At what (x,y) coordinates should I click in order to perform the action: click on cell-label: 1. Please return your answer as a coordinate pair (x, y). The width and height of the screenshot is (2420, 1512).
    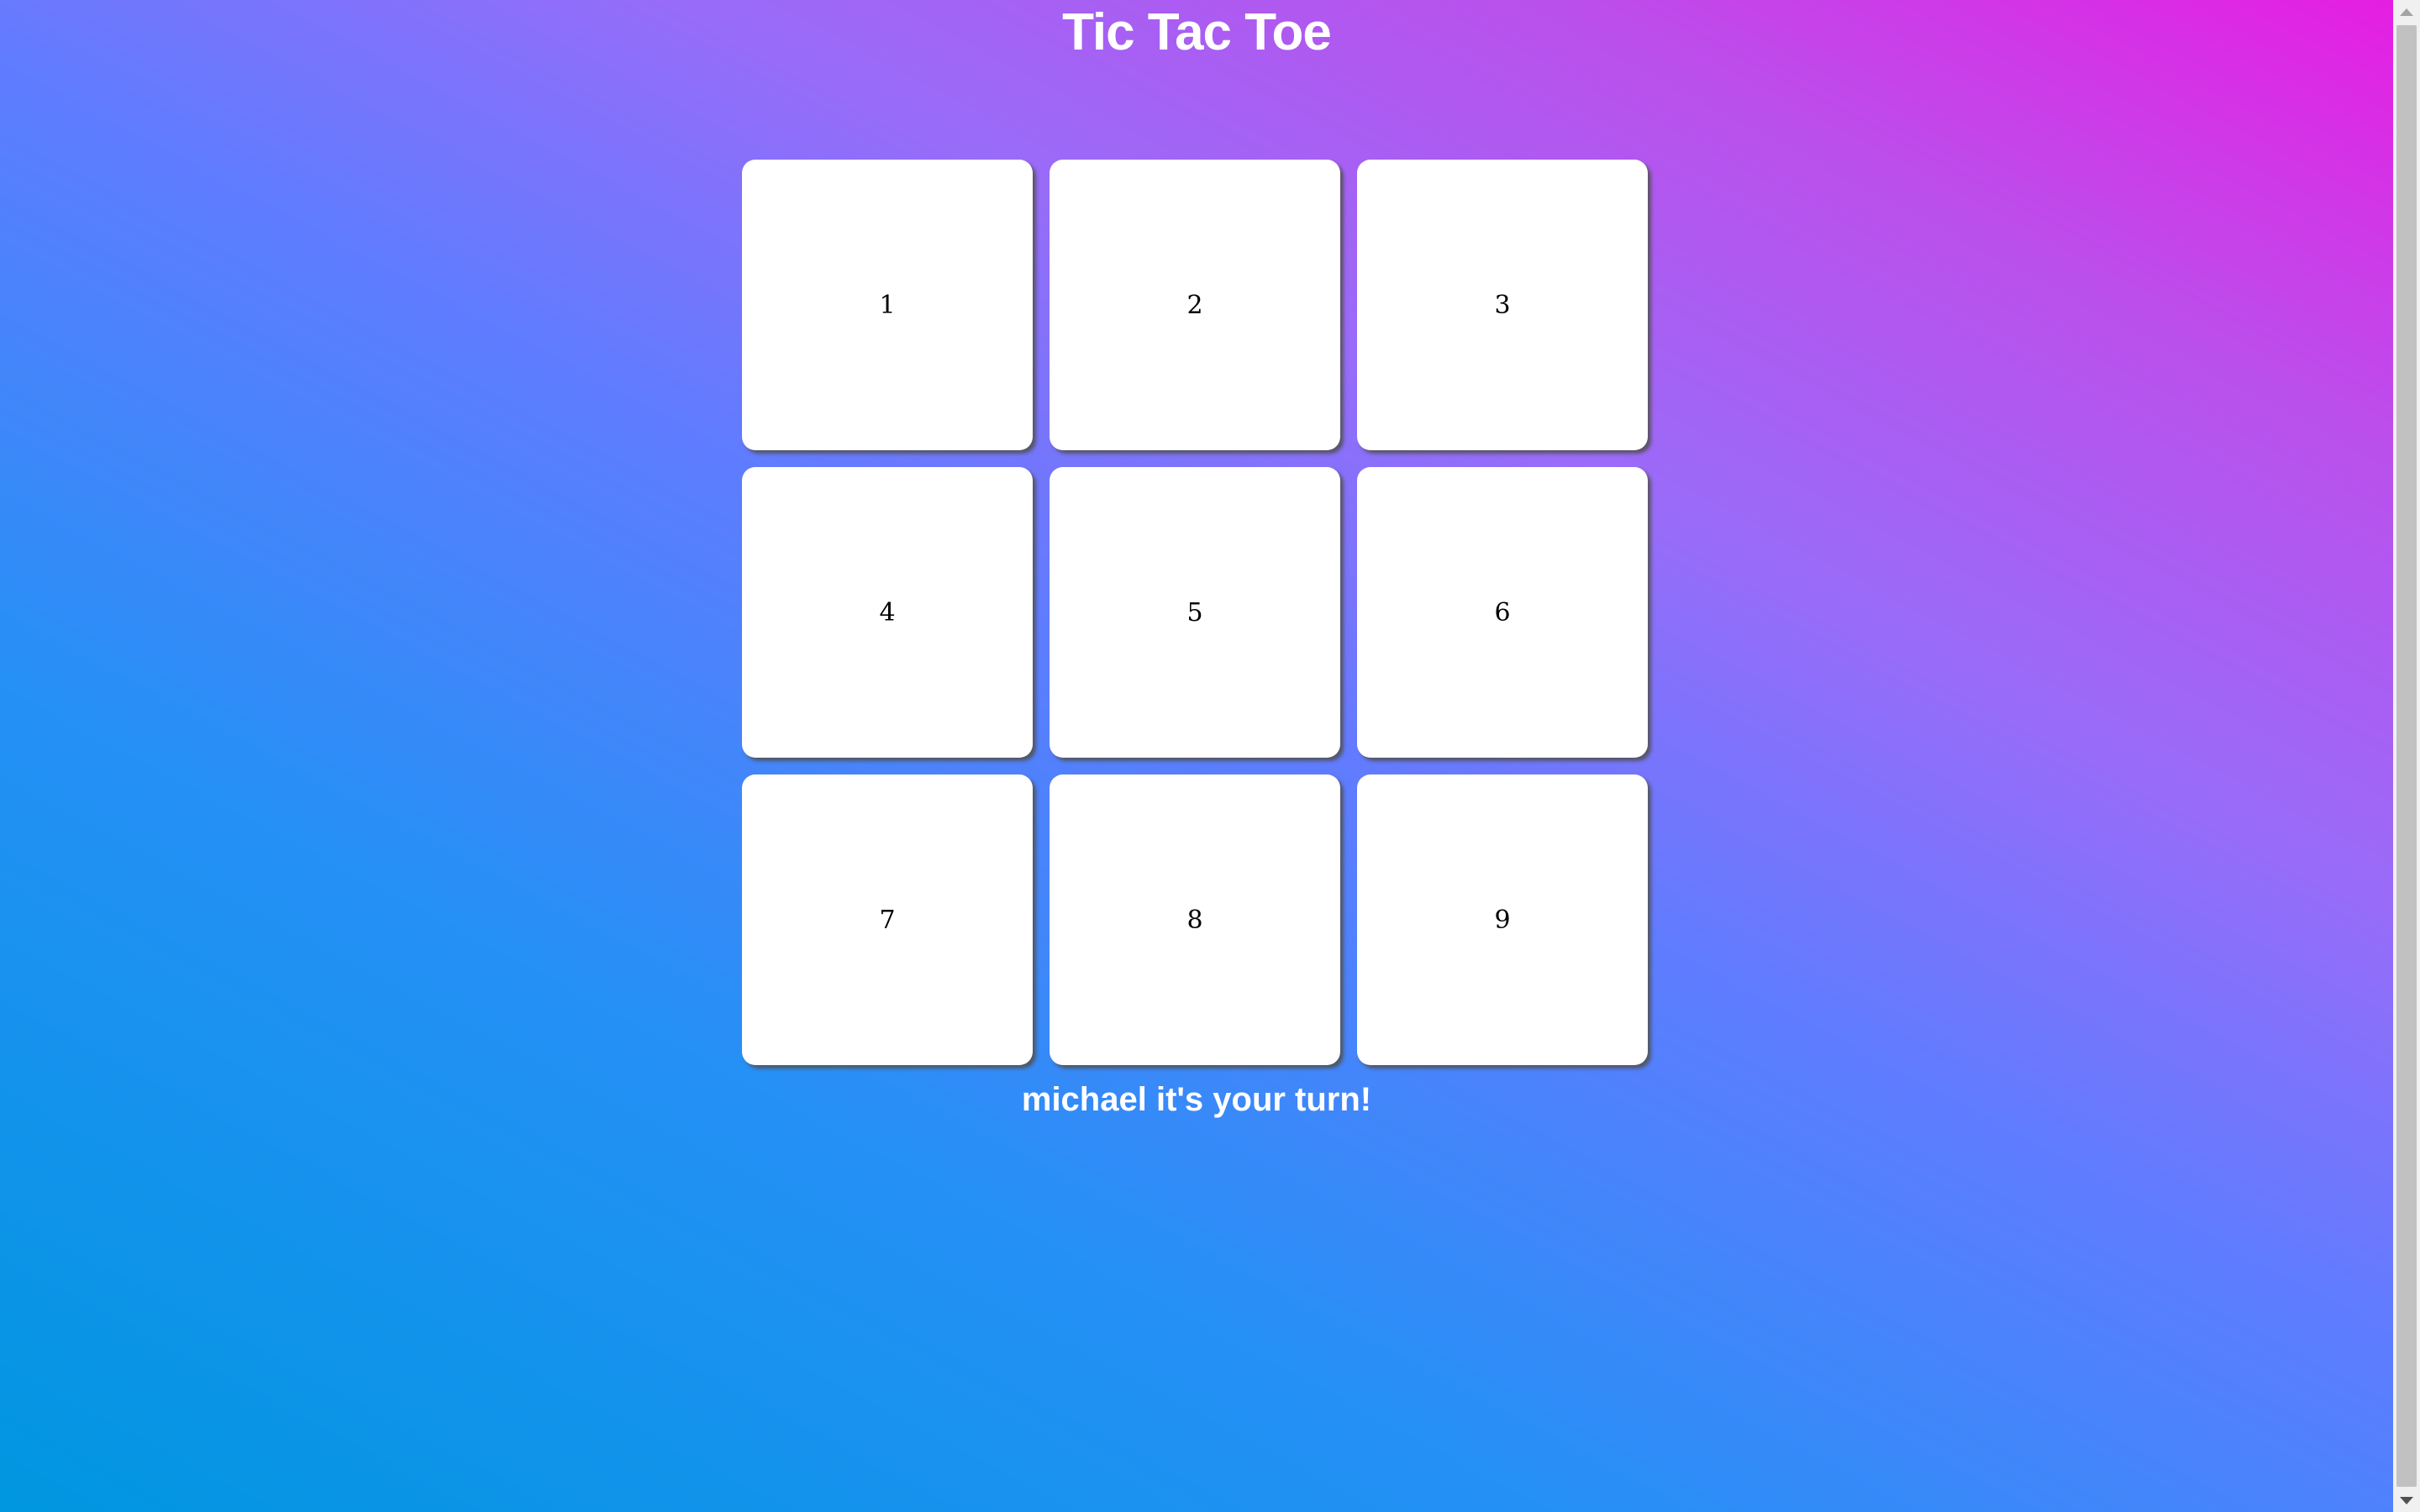
    Looking at the image, I should click on (887, 305).